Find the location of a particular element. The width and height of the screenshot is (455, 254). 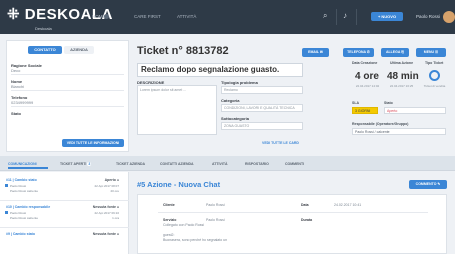

categoria-select: CONDIZIONI, LAVORI E QUALITÀ TECNICA is located at coordinates (262, 108).